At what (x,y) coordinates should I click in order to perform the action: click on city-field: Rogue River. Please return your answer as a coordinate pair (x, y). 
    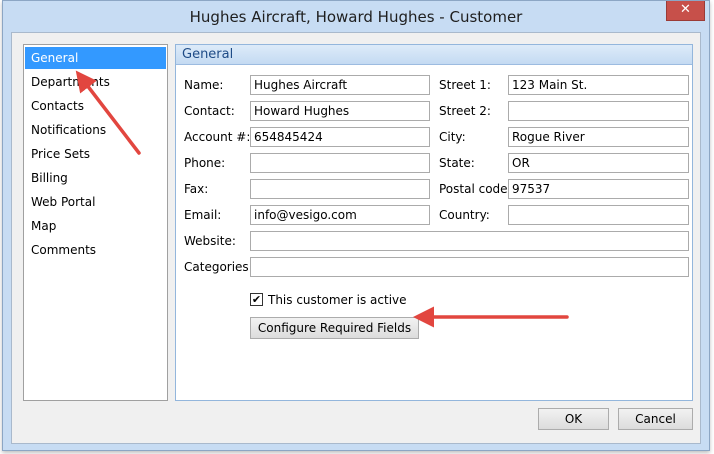
    Looking at the image, I should click on (598, 137).